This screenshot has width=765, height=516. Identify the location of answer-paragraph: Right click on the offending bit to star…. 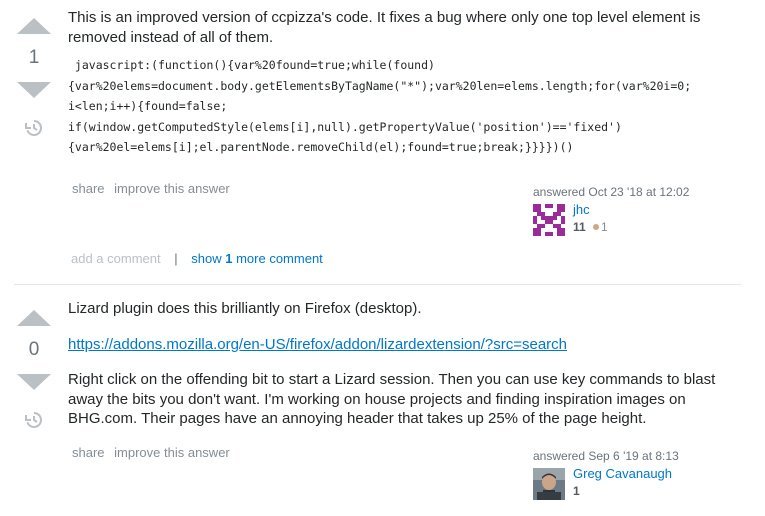
(392, 399).